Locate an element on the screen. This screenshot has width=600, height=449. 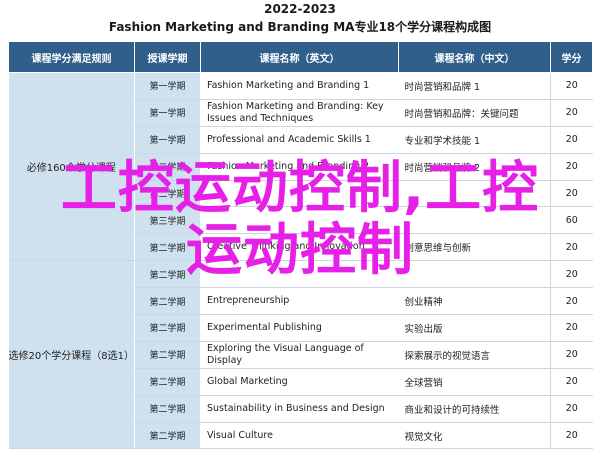
group-label-elective: 选修20个学分课程（8选1） is located at coordinates (71, 354).